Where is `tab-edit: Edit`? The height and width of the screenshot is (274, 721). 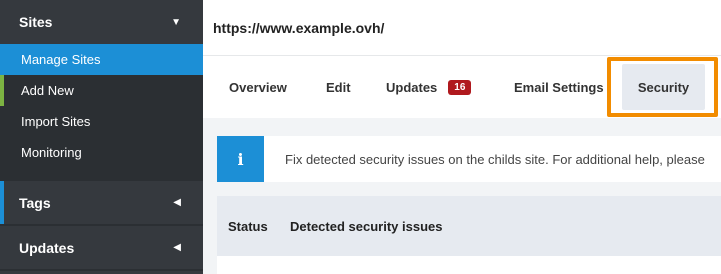 tab-edit: Edit is located at coordinates (338, 87).